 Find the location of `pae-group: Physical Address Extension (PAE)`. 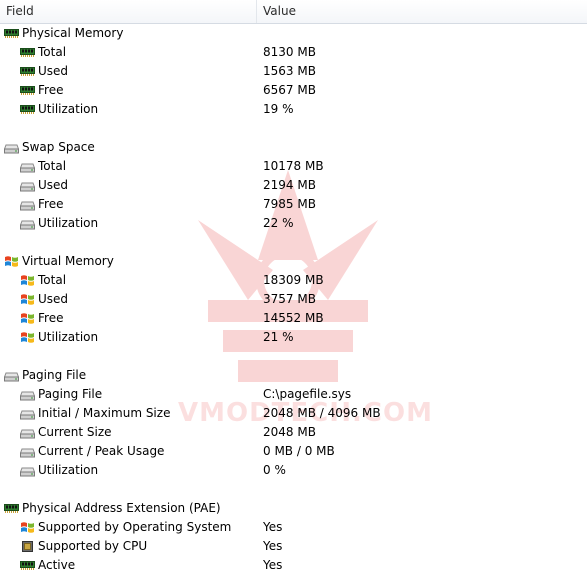

pae-group: Physical Address Extension (PAE) is located at coordinates (293, 508).